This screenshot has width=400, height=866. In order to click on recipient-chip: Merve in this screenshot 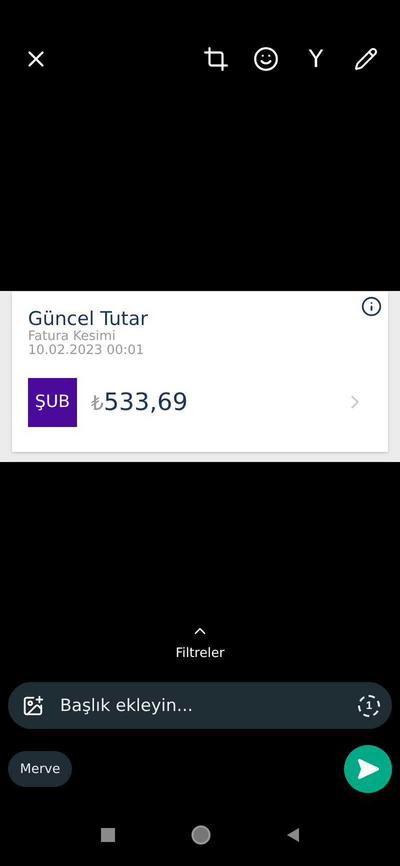, I will do `click(40, 769)`.